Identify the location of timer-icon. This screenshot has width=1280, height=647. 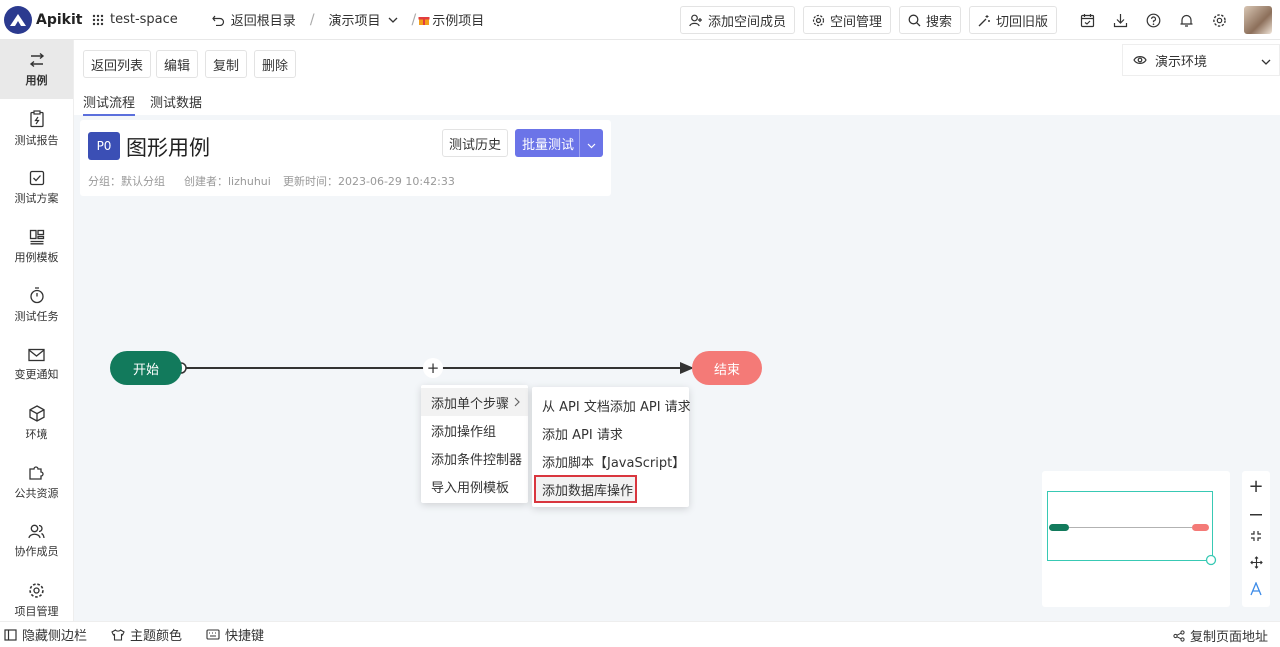
(36, 295).